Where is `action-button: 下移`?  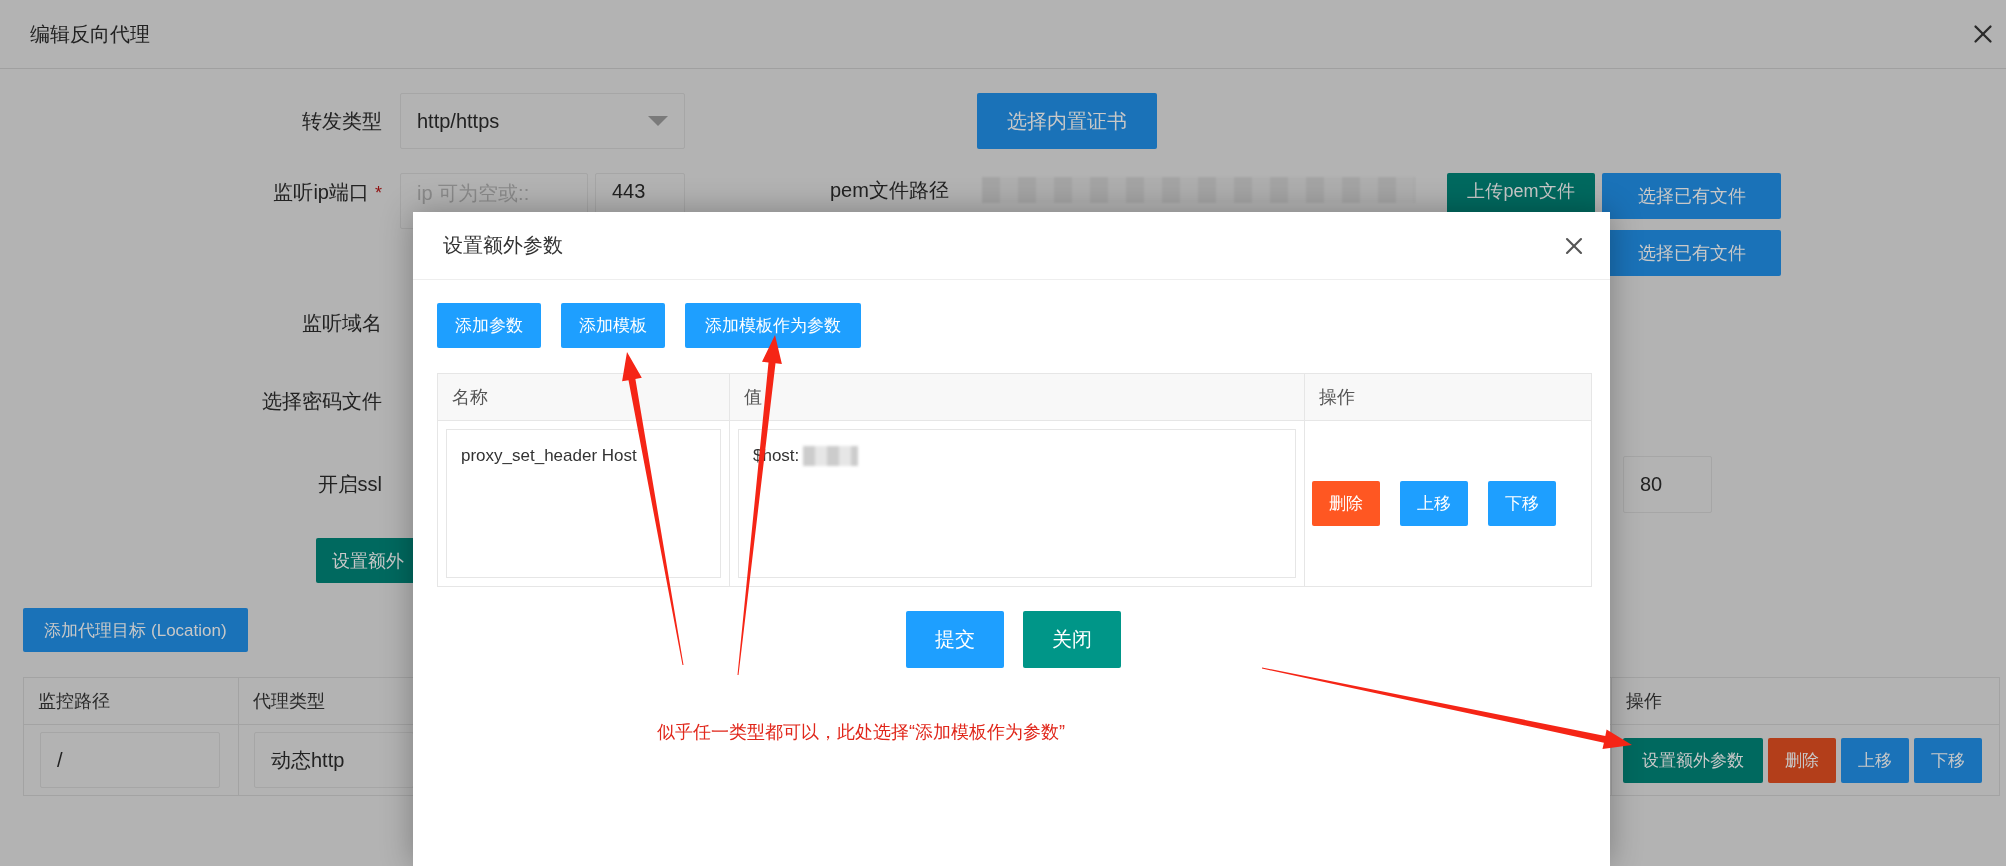
action-button: 下移 is located at coordinates (1948, 760).